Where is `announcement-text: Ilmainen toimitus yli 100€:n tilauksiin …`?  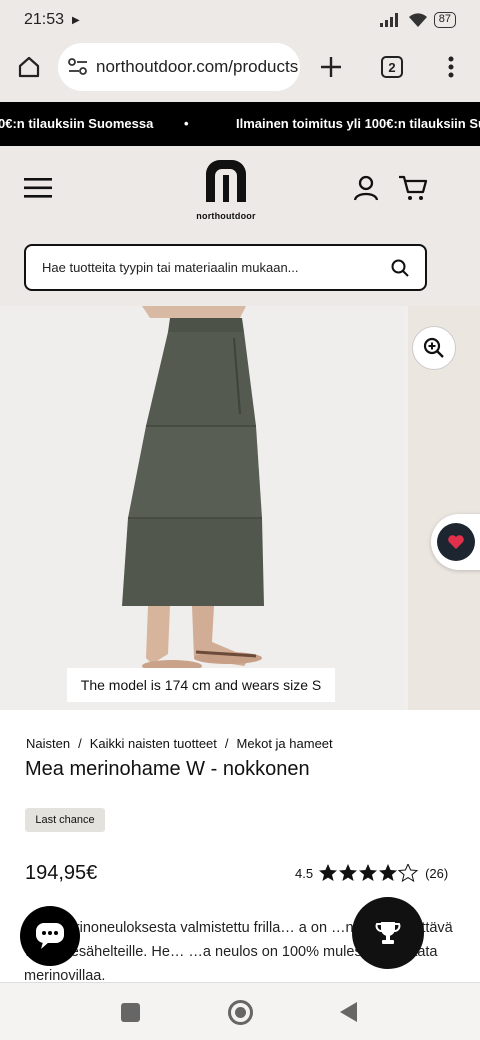
announcement-text: Ilmainen toimitus yli 100€:n tilauksiin … is located at coordinates (358, 123).